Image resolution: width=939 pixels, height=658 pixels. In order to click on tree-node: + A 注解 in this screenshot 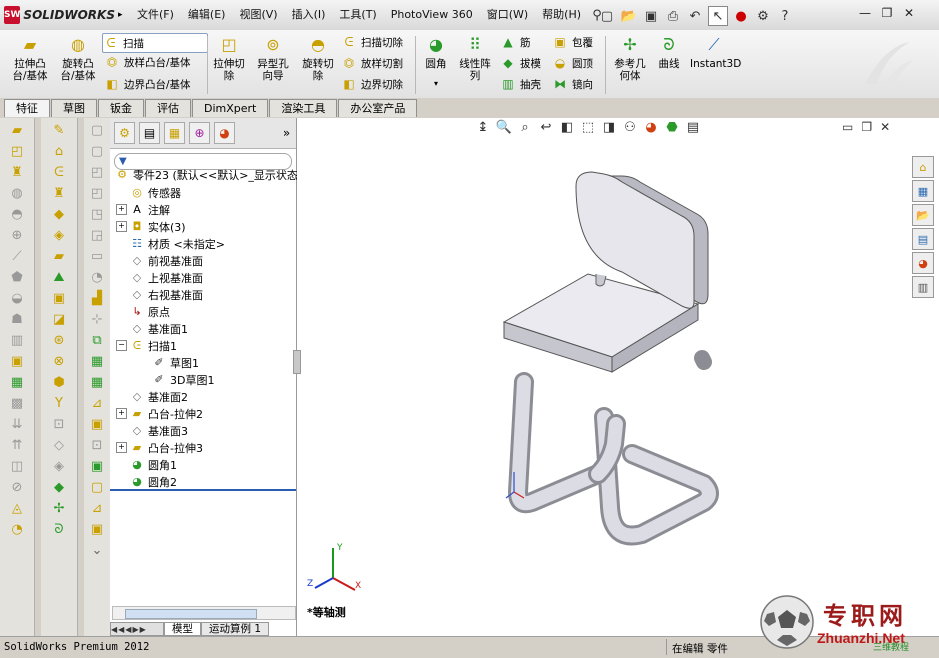, I will do `click(143, 209)`.